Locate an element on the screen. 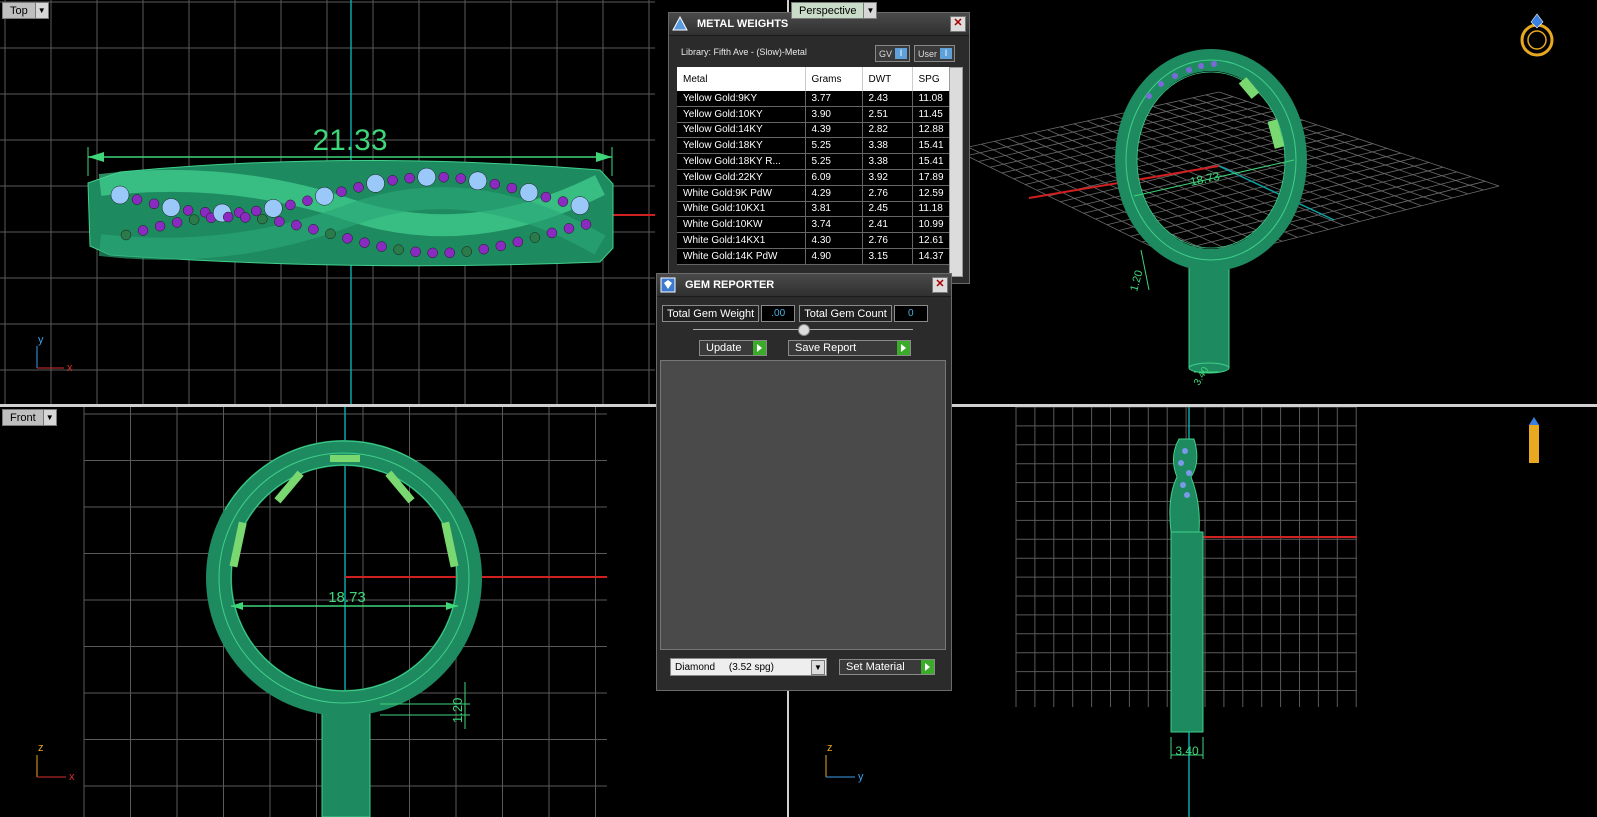 This screenshot has width=1597, height=817. gv-toggle: GV I is located at coordinates (893, 53).